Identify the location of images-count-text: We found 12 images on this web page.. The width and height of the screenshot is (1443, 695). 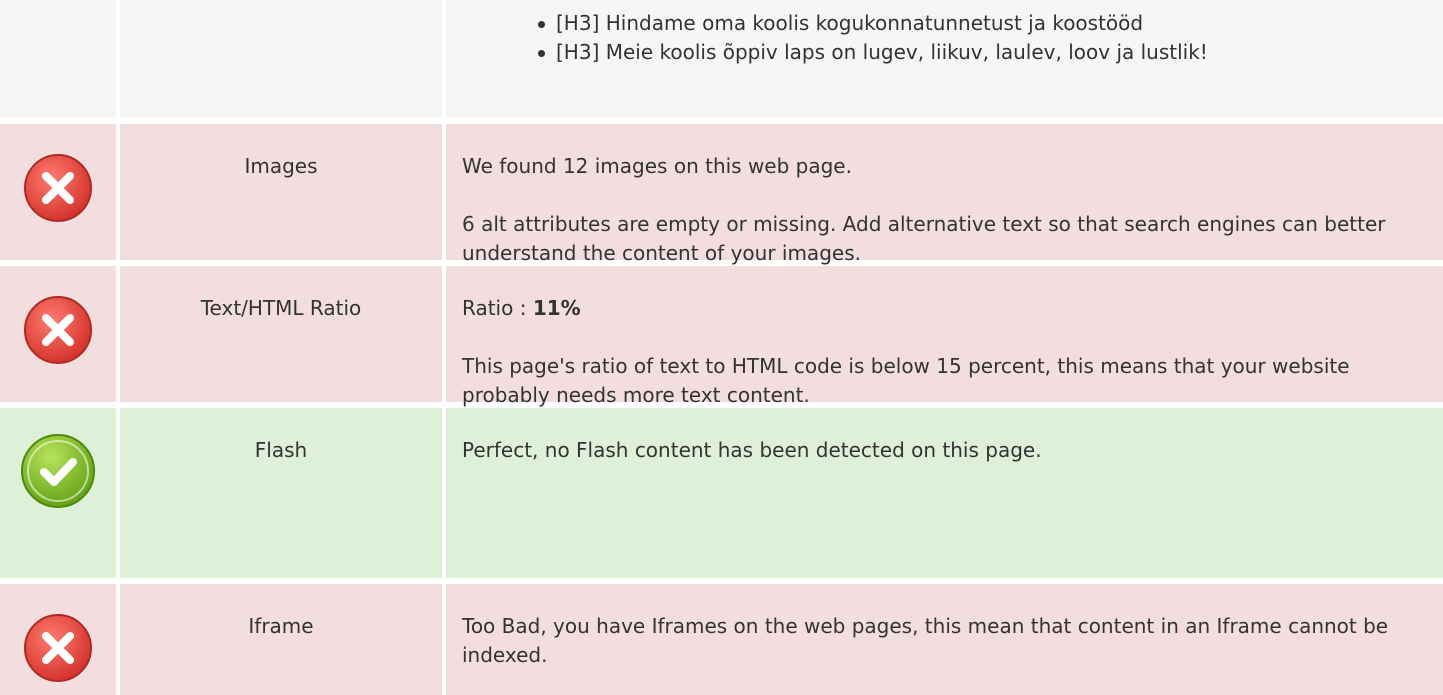
(657, 166).